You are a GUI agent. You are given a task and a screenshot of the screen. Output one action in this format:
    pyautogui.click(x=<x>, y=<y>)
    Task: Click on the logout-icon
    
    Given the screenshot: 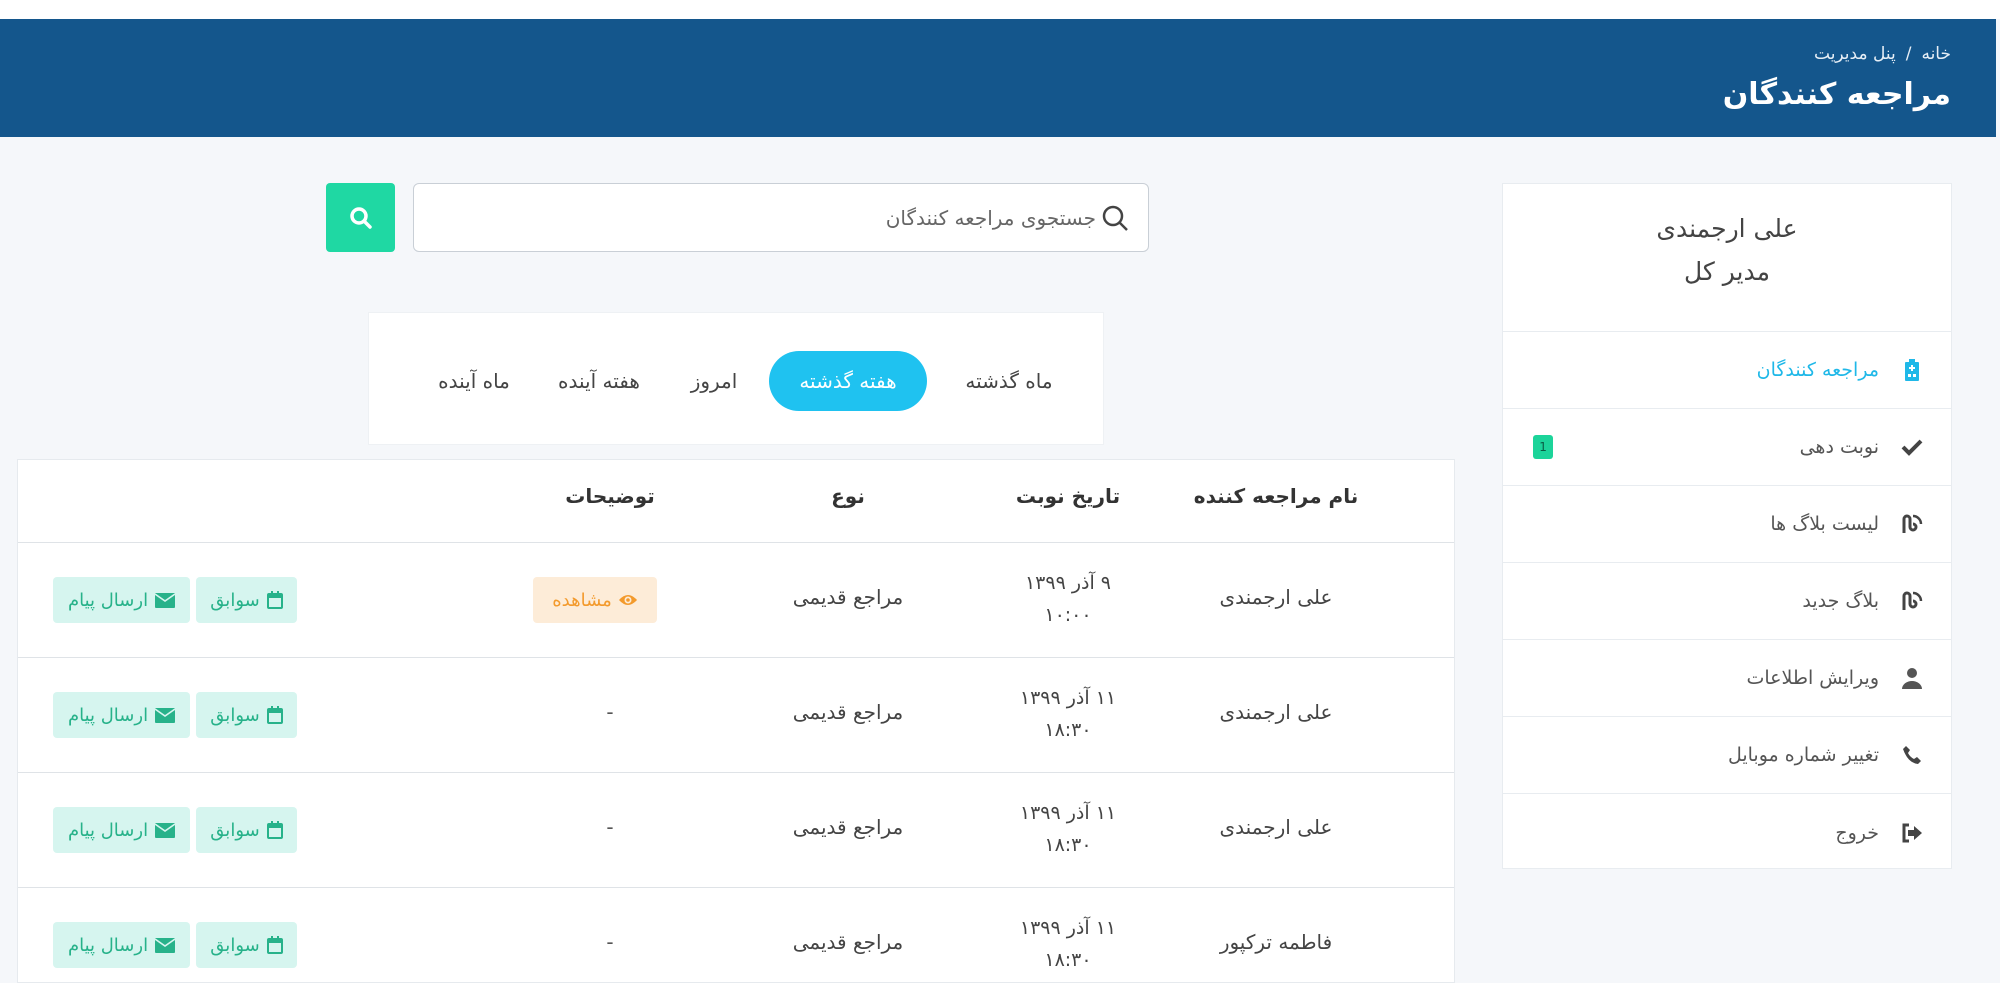 What is the action you would take?
    pyautogui.click(x=1912, y=833)
    